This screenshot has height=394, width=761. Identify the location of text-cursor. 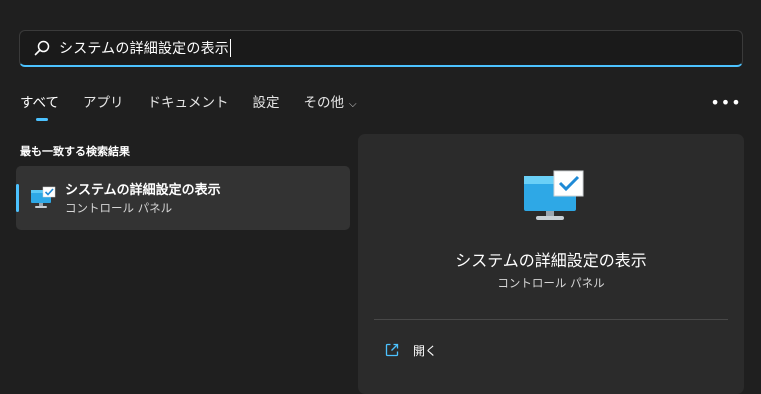
(230, 48).